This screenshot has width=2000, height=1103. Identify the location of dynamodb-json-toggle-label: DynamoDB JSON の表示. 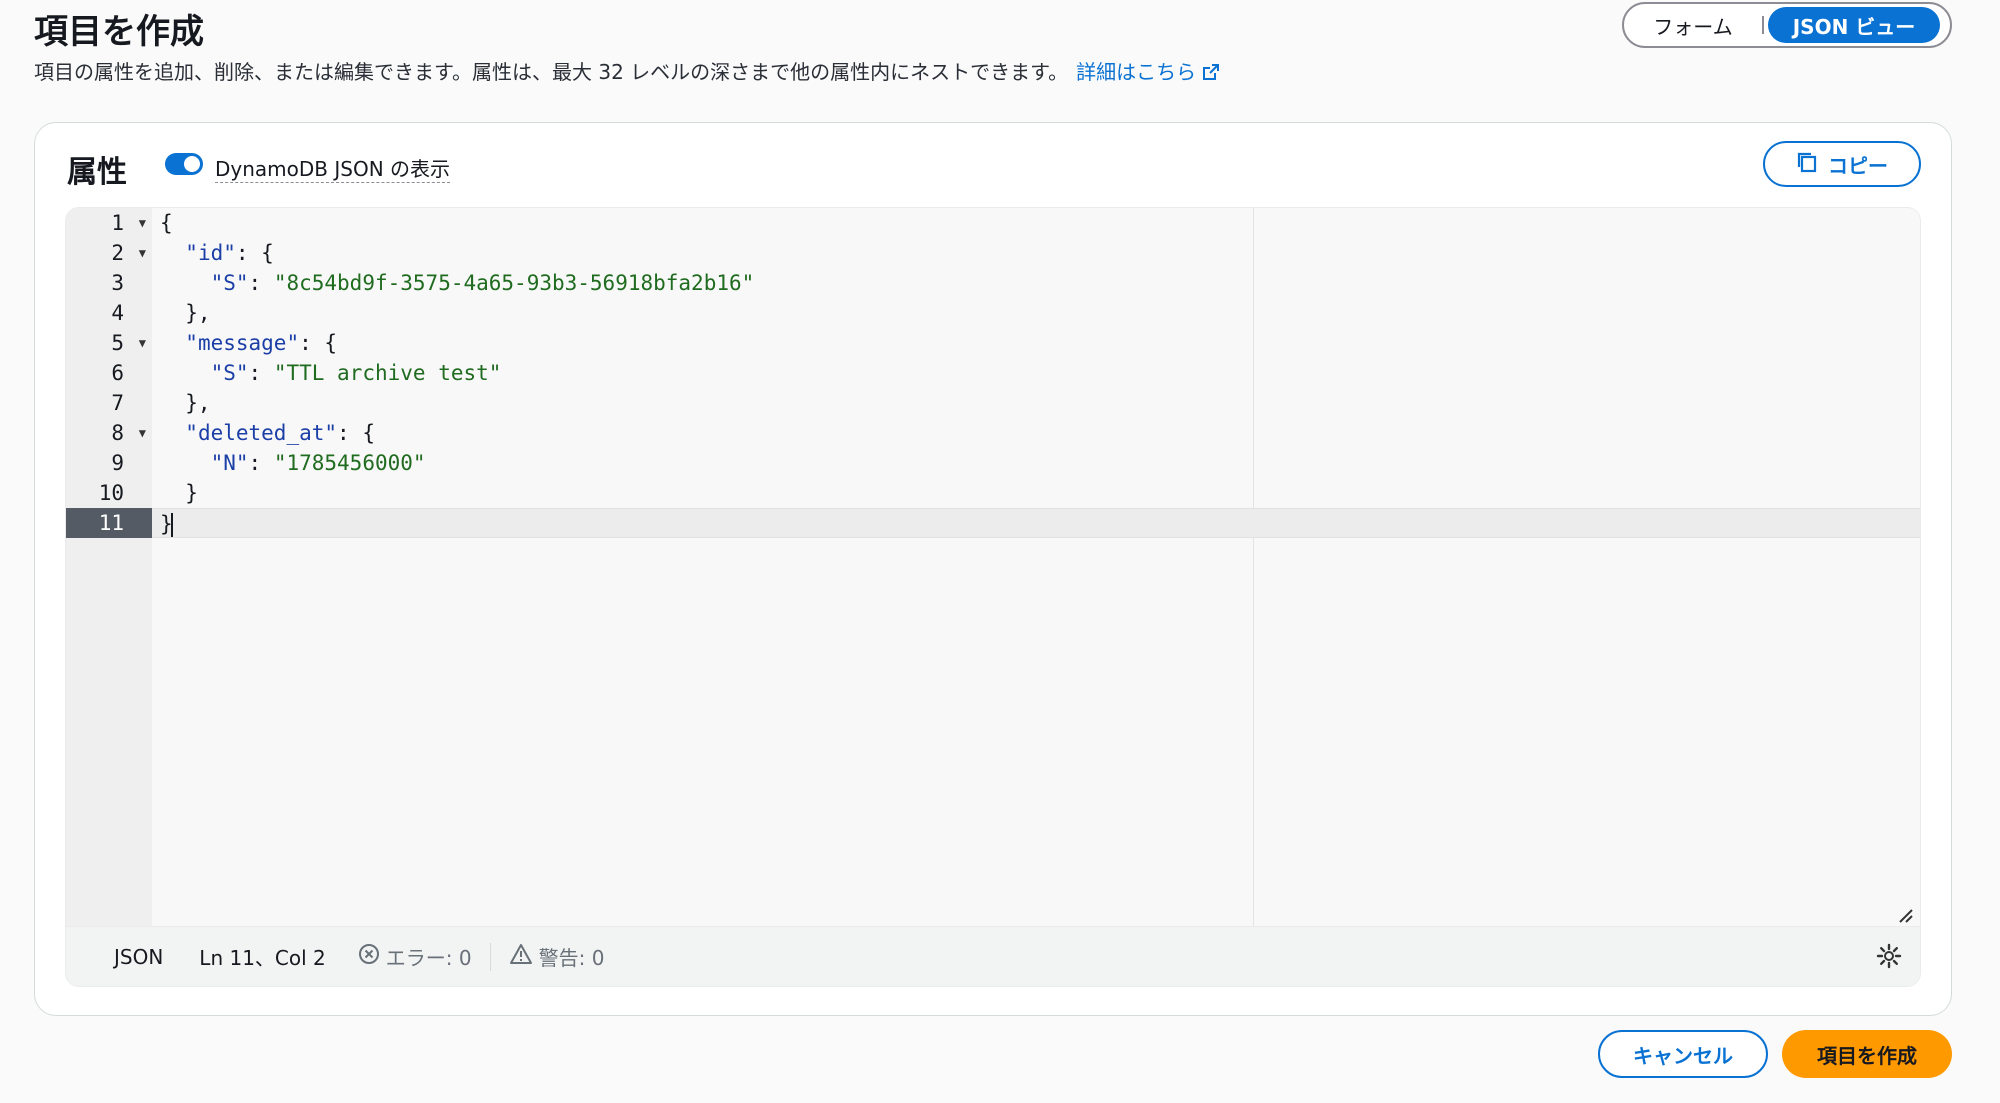
(333, 168).